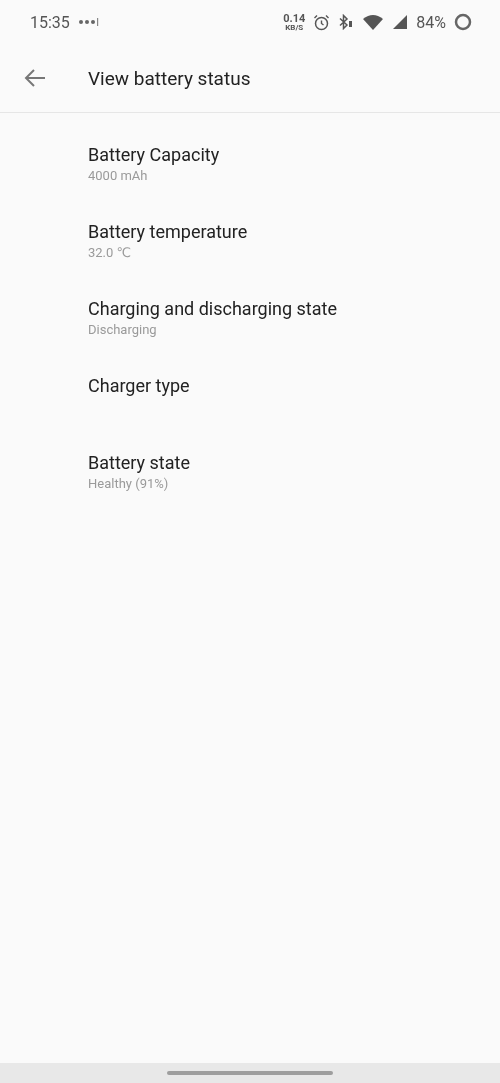 This screenshot has width=500, height=1083. I want to click on back-arrow-icon, so click(35, 78).